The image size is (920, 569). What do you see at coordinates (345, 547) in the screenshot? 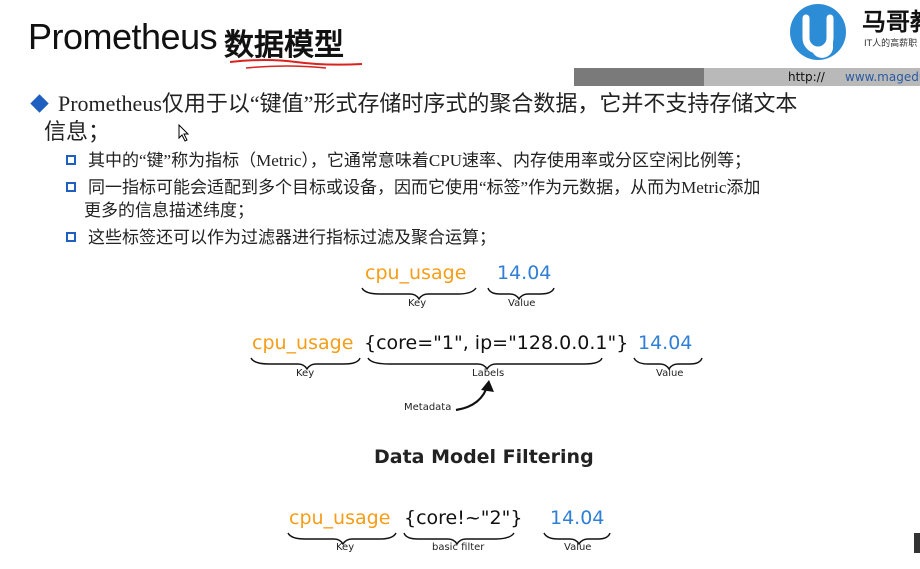
I see `row3-key-caption: Key` at bounding box center [345, 547].